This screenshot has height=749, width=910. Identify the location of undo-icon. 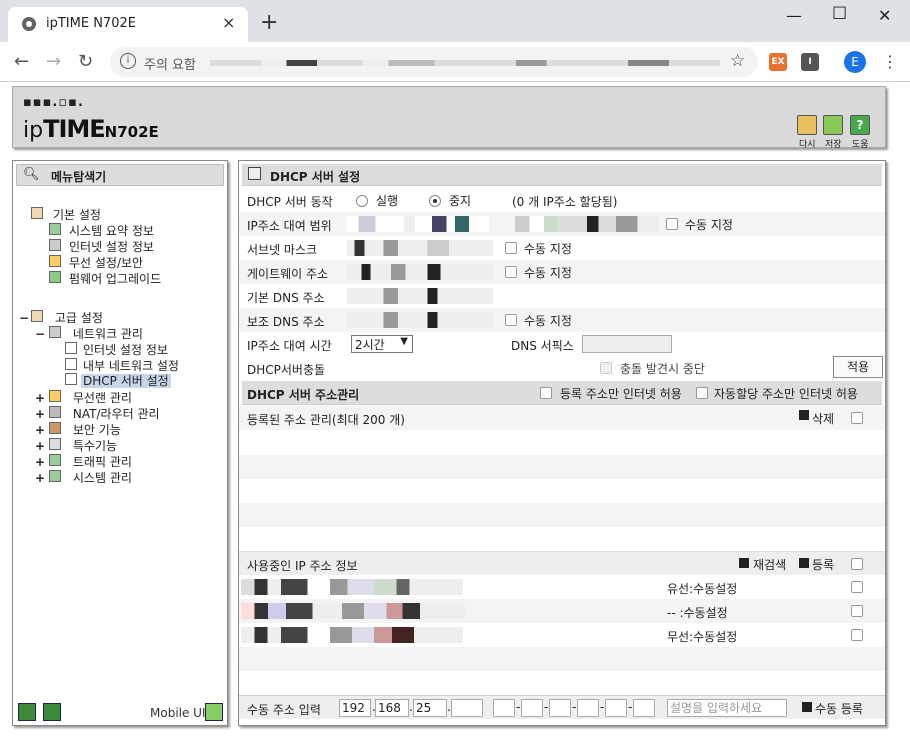
(807, 125).